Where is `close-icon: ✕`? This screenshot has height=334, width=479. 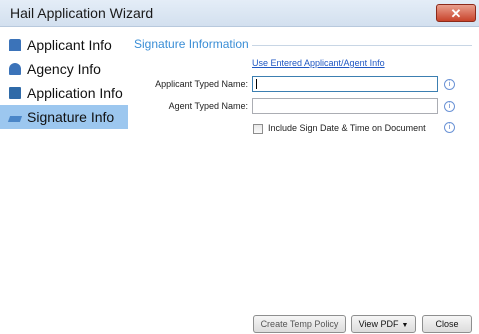
close-icon: ✕ is located at coordinates (456, 13).